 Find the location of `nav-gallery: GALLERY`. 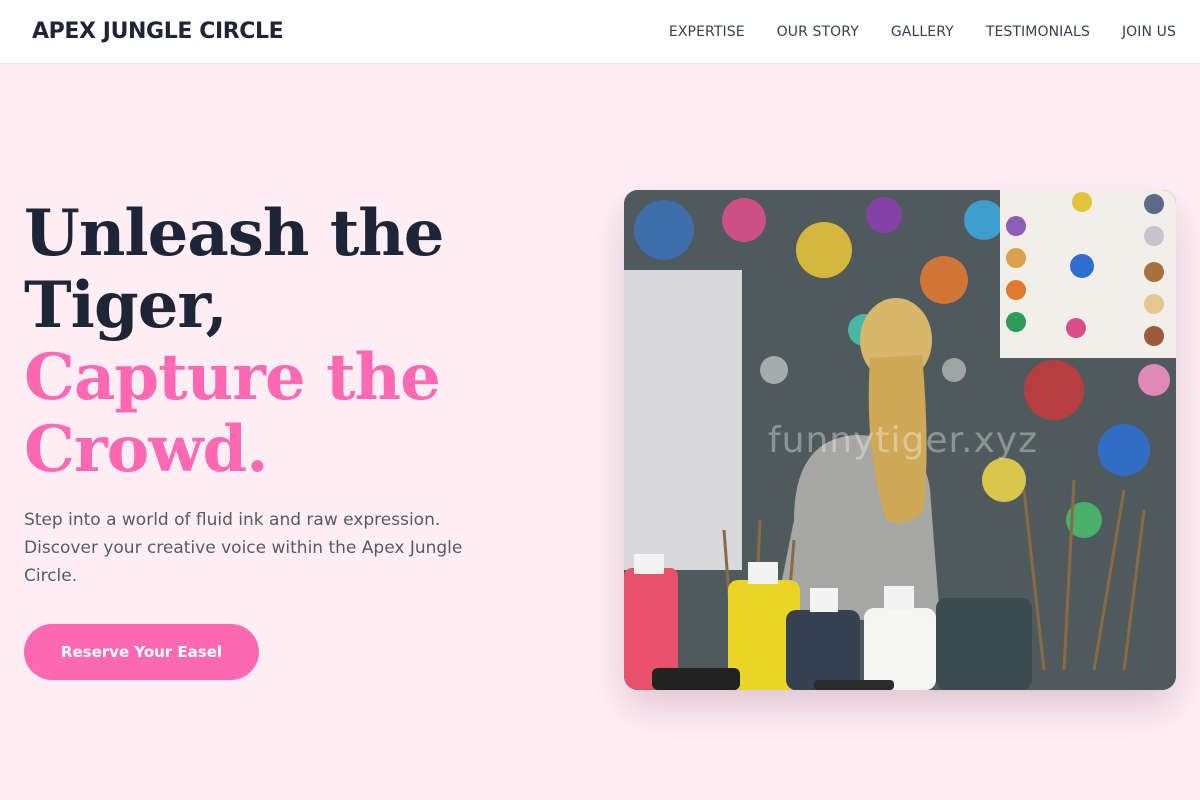

nav-gallery: GALLERY is located at coordinates (922, 32).